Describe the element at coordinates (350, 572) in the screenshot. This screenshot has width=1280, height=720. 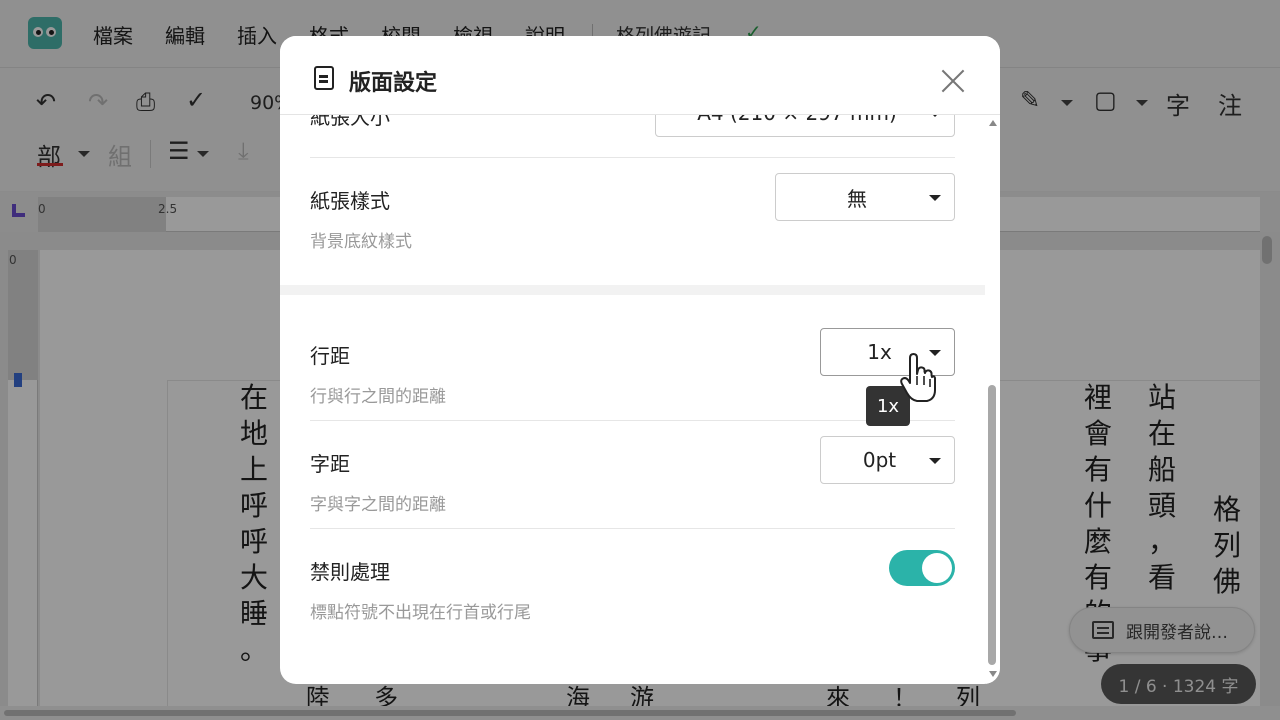
I see `kinsoku-label: 禁則處理` at that location.